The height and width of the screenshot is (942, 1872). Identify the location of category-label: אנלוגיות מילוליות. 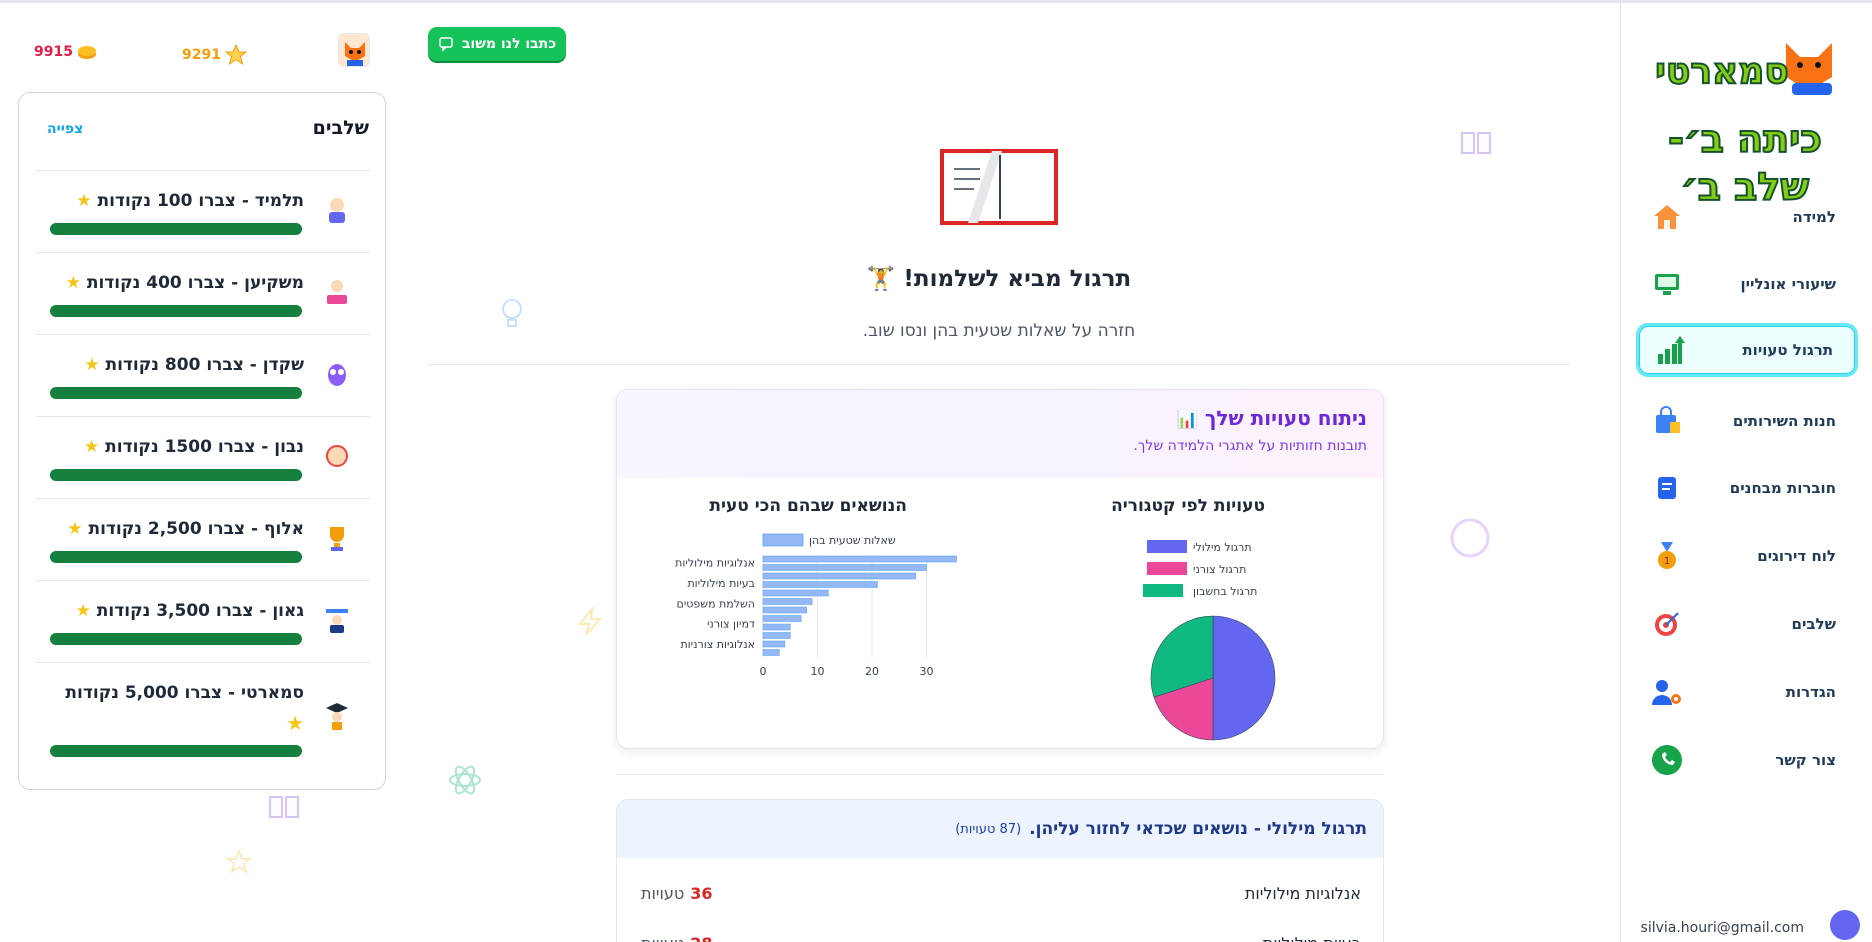
(715, 563).